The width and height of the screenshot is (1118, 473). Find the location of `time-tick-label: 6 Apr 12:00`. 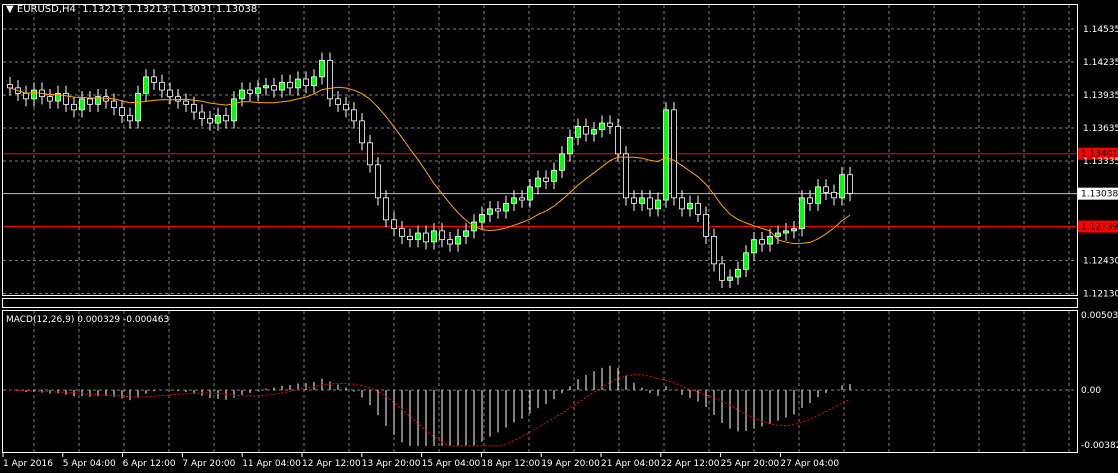

time-tick-label: 6 Apr 12:00 is located at coordinates (149, 464).